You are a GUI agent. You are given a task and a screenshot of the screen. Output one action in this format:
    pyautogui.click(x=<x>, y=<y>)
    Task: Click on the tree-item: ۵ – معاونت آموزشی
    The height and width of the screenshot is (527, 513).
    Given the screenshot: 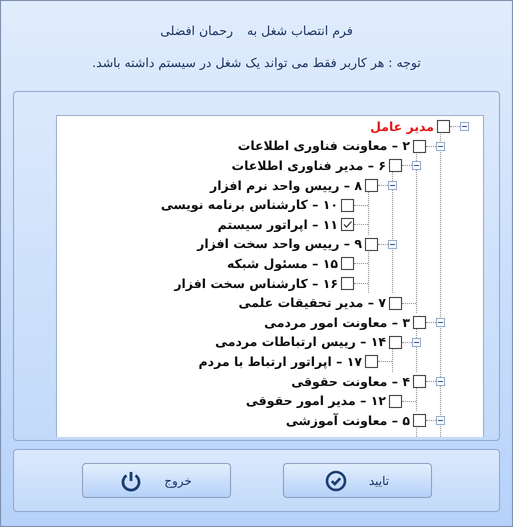 What is the action you would take?
    pyautogui.click(x=348, y=420)
    